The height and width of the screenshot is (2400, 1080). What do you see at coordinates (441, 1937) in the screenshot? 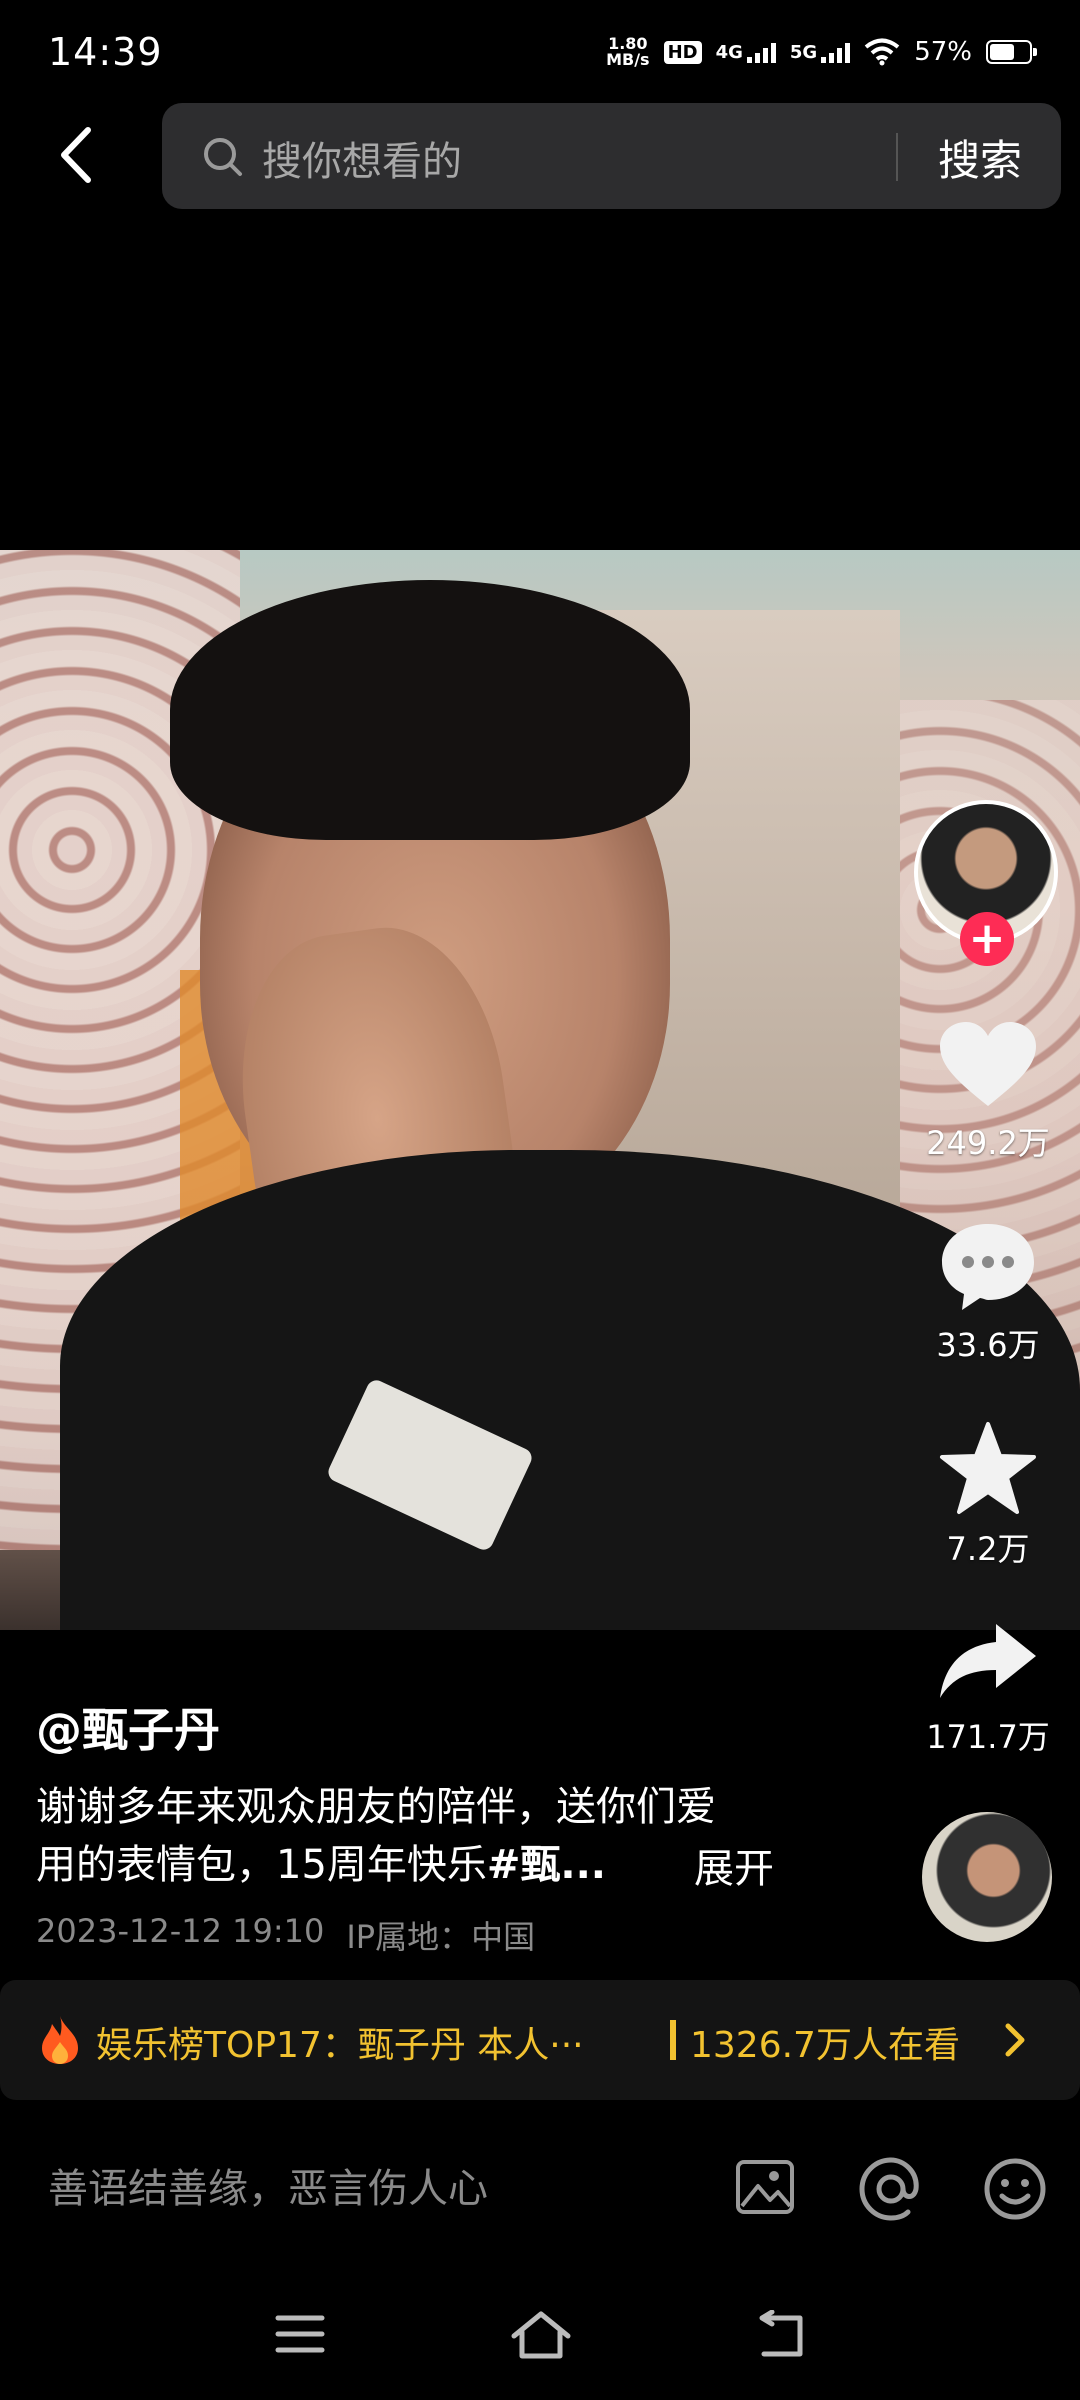
I see `ip-location: IP属地：中国` at bounding box center [441, 1937].